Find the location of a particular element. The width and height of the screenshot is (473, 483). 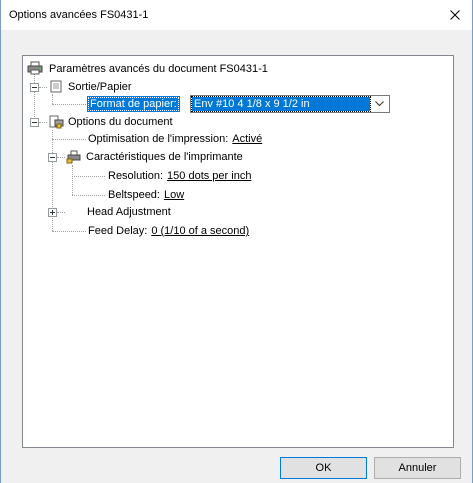

options-label: Options du document is located at coordinates (120, 122).